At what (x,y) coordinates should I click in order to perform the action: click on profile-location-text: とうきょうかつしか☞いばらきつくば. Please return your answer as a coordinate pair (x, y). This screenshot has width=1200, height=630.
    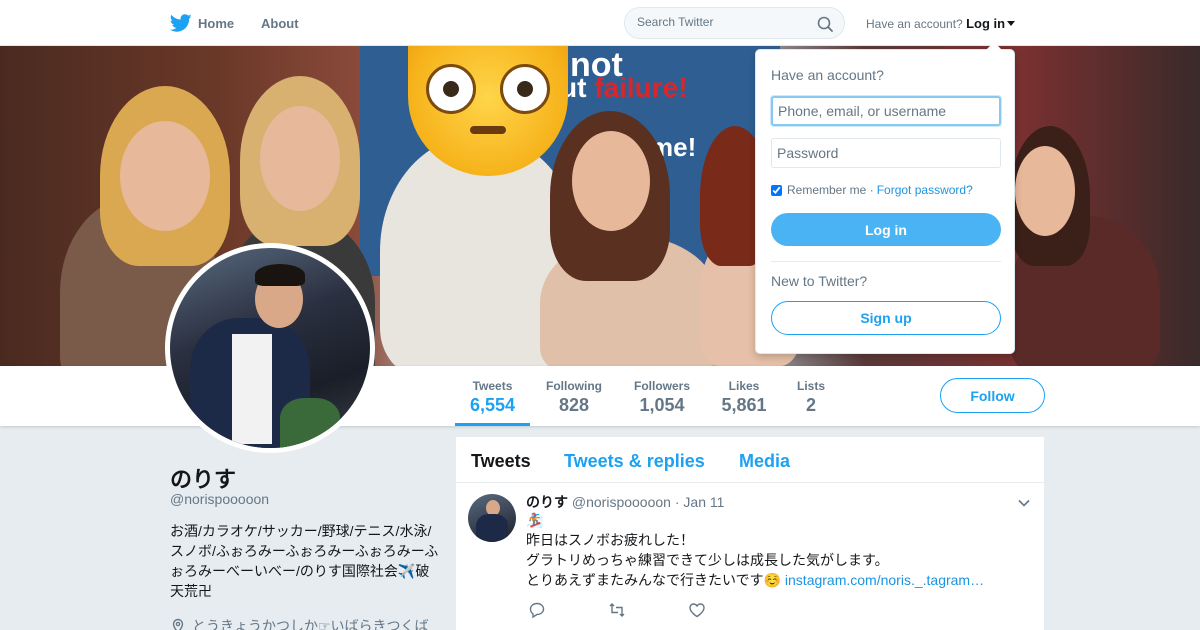
    Looking at the image, I should click on (310, 624).